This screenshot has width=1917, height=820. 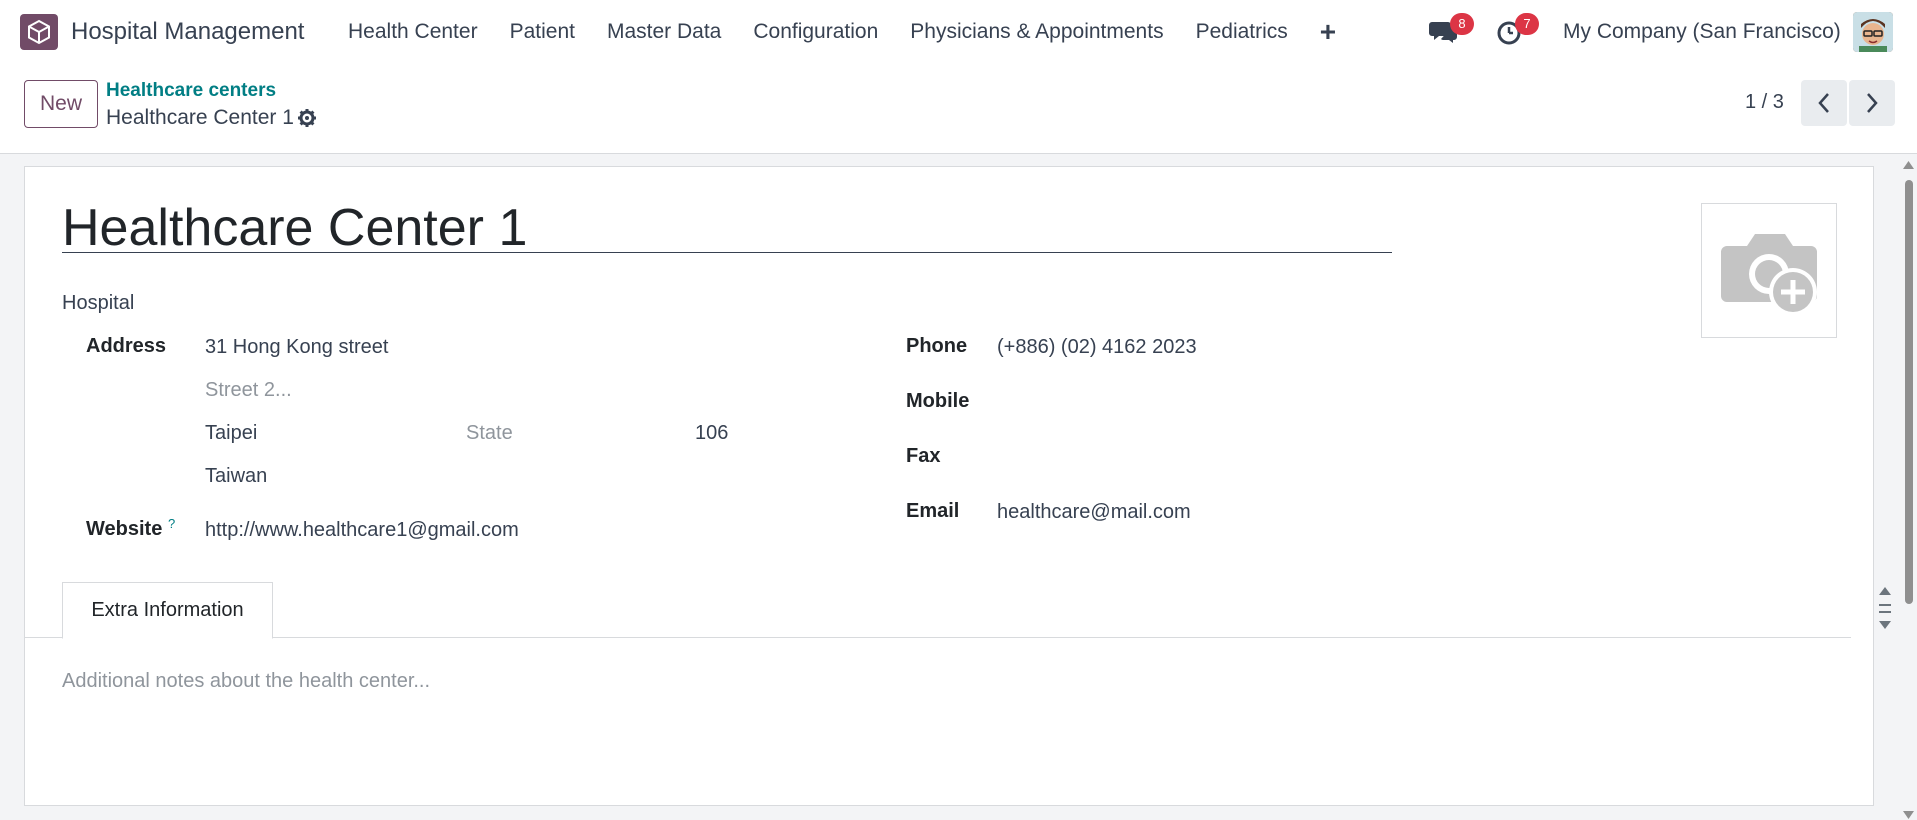 What do you see at coordinates (937, 346) in the screenshot?
I see `phone-label: Phone` at bounding box center [937, 346].